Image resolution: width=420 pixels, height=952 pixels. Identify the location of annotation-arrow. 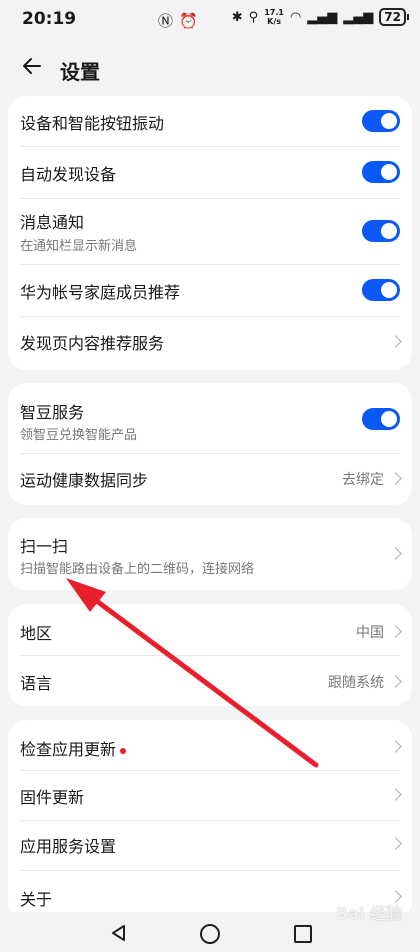
(192, 673).